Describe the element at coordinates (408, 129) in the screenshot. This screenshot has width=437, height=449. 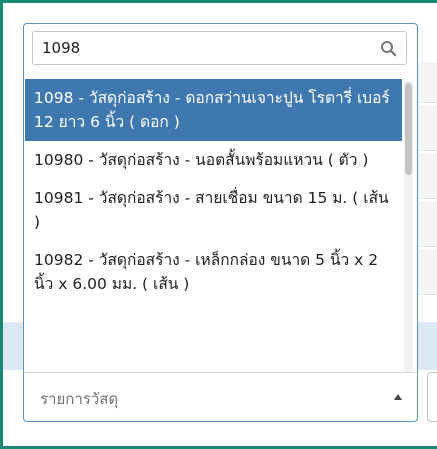
I see `scrollbar-thumb` at that location.